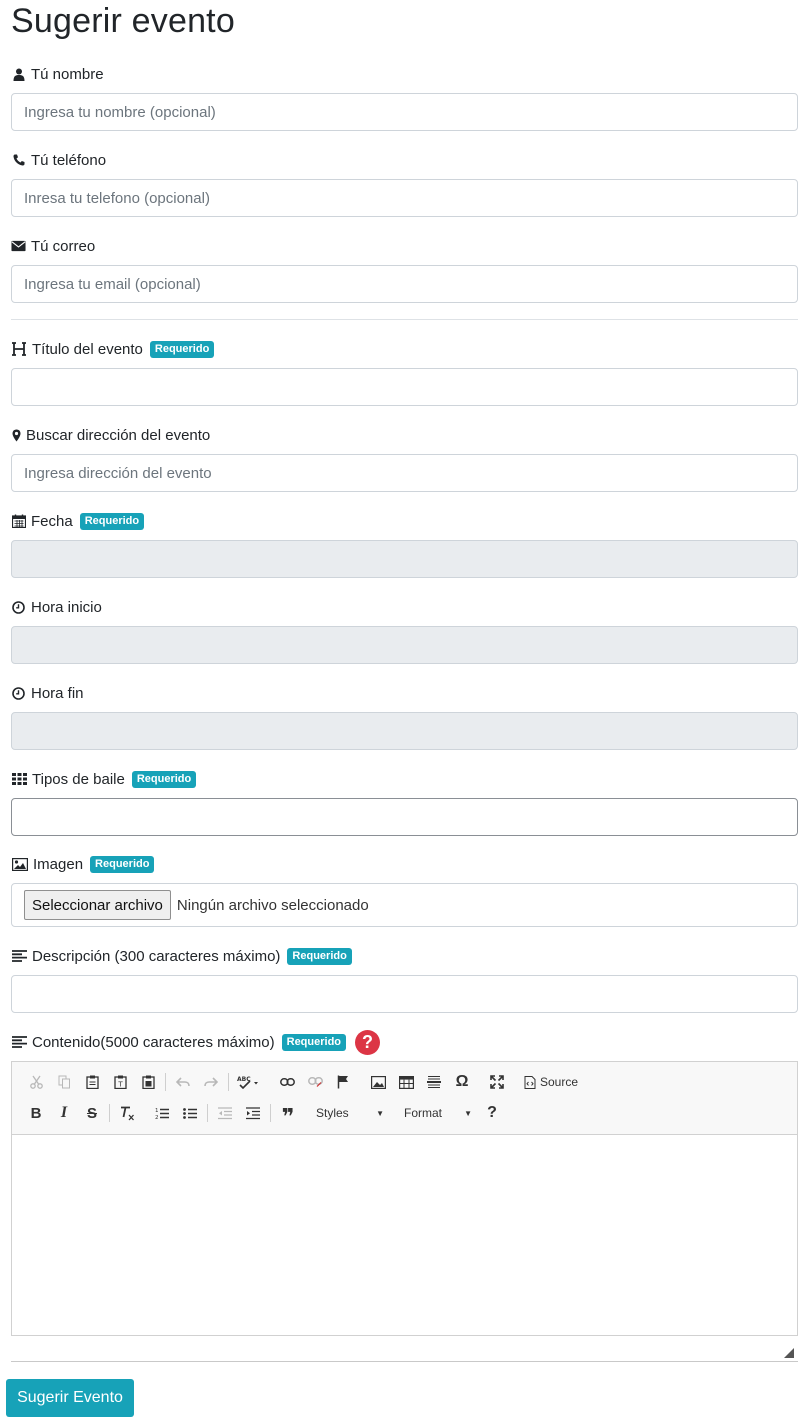 The height and width of the screenshot is (1426, 806). Describe the element at coordinates (36, 1082) in the screenshot. I see `cut-icon` at that location.